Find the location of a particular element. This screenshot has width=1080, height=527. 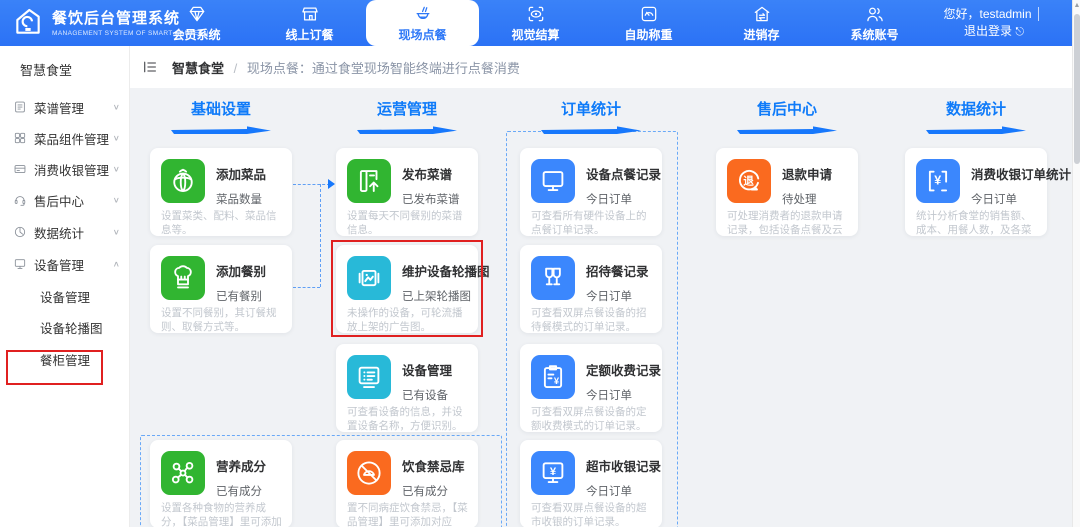

sidebar-collapse-icon is located at coordinates (150, 67).